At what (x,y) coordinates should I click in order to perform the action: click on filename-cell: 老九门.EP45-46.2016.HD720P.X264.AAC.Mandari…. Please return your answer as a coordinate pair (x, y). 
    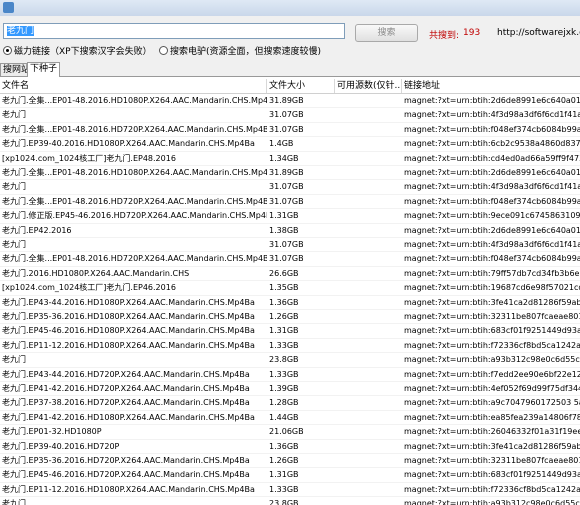
    Looking at the image, I should click on (126, 475).